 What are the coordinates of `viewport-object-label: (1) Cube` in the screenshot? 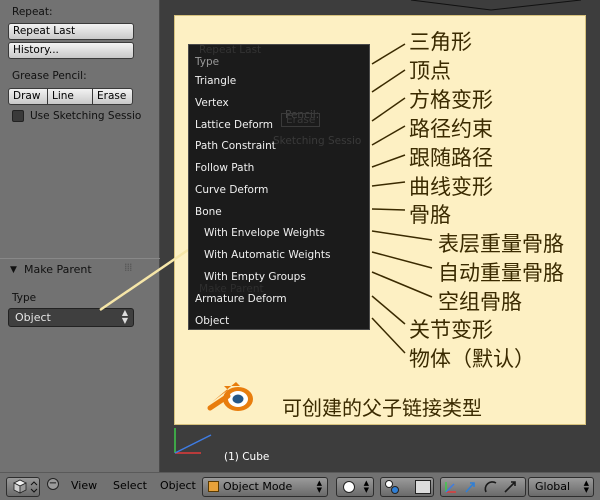 It's located at (247, 457).